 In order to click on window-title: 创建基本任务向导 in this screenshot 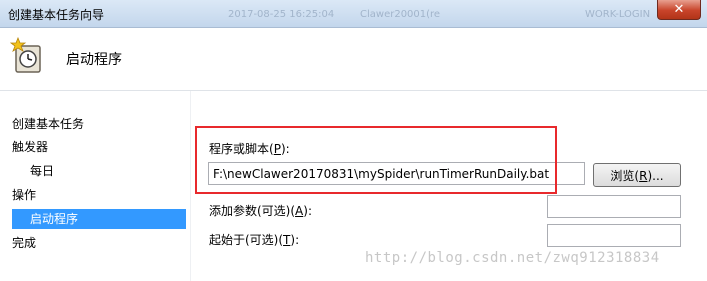, I will do `click(56, 15)`.